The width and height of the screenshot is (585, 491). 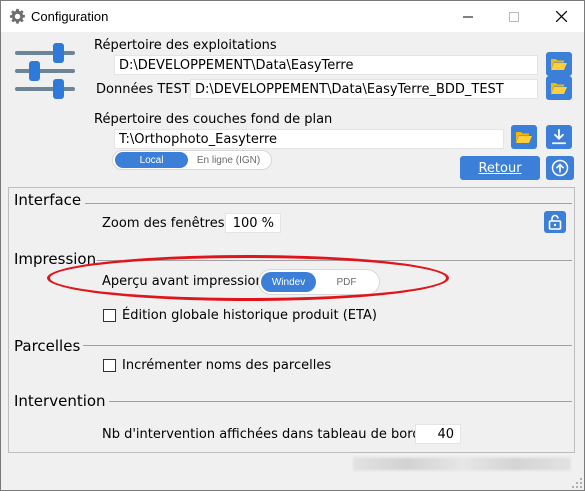 What do you see at coordinates (70, 16) in the screenshot?
I see `window-title: Configuration` at bounding box center [70, 16].